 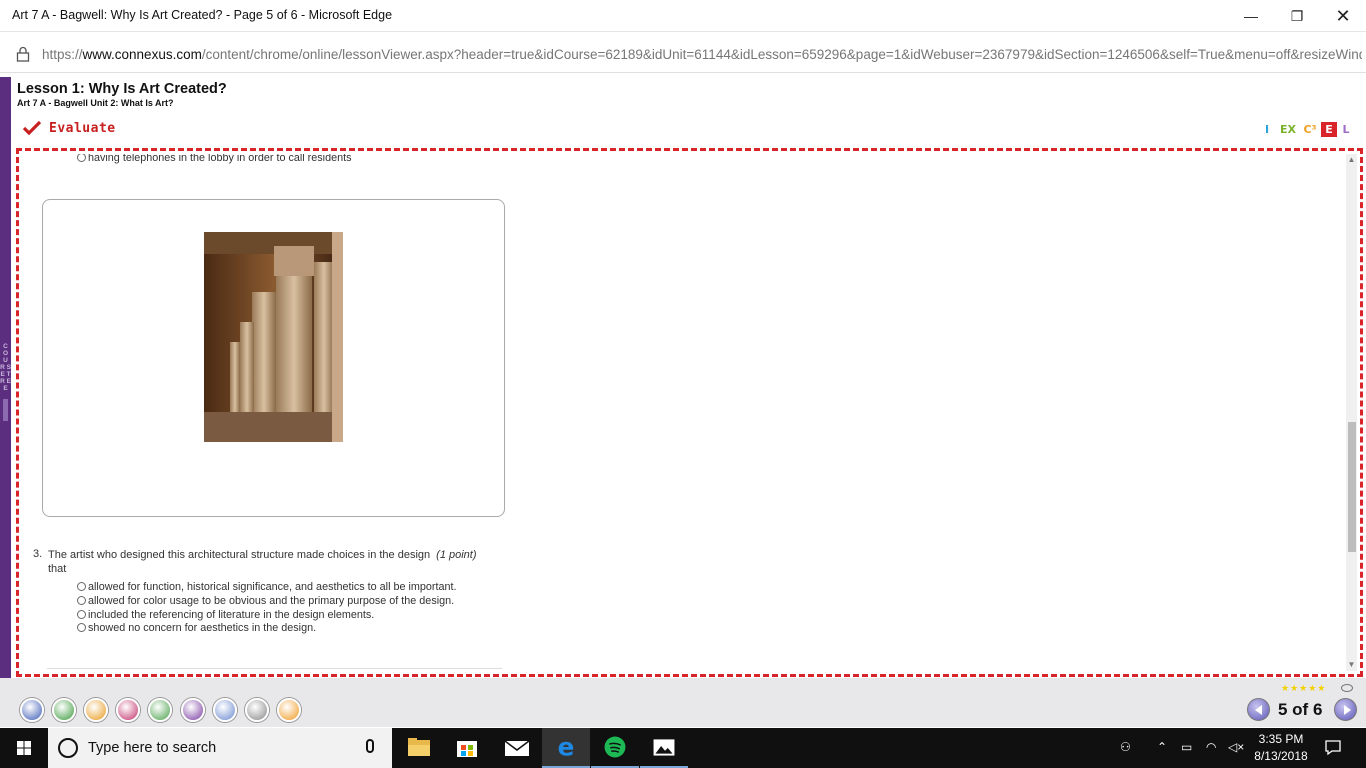 I want to click on comment-bubble-icon, so click(x=1347, y=688).